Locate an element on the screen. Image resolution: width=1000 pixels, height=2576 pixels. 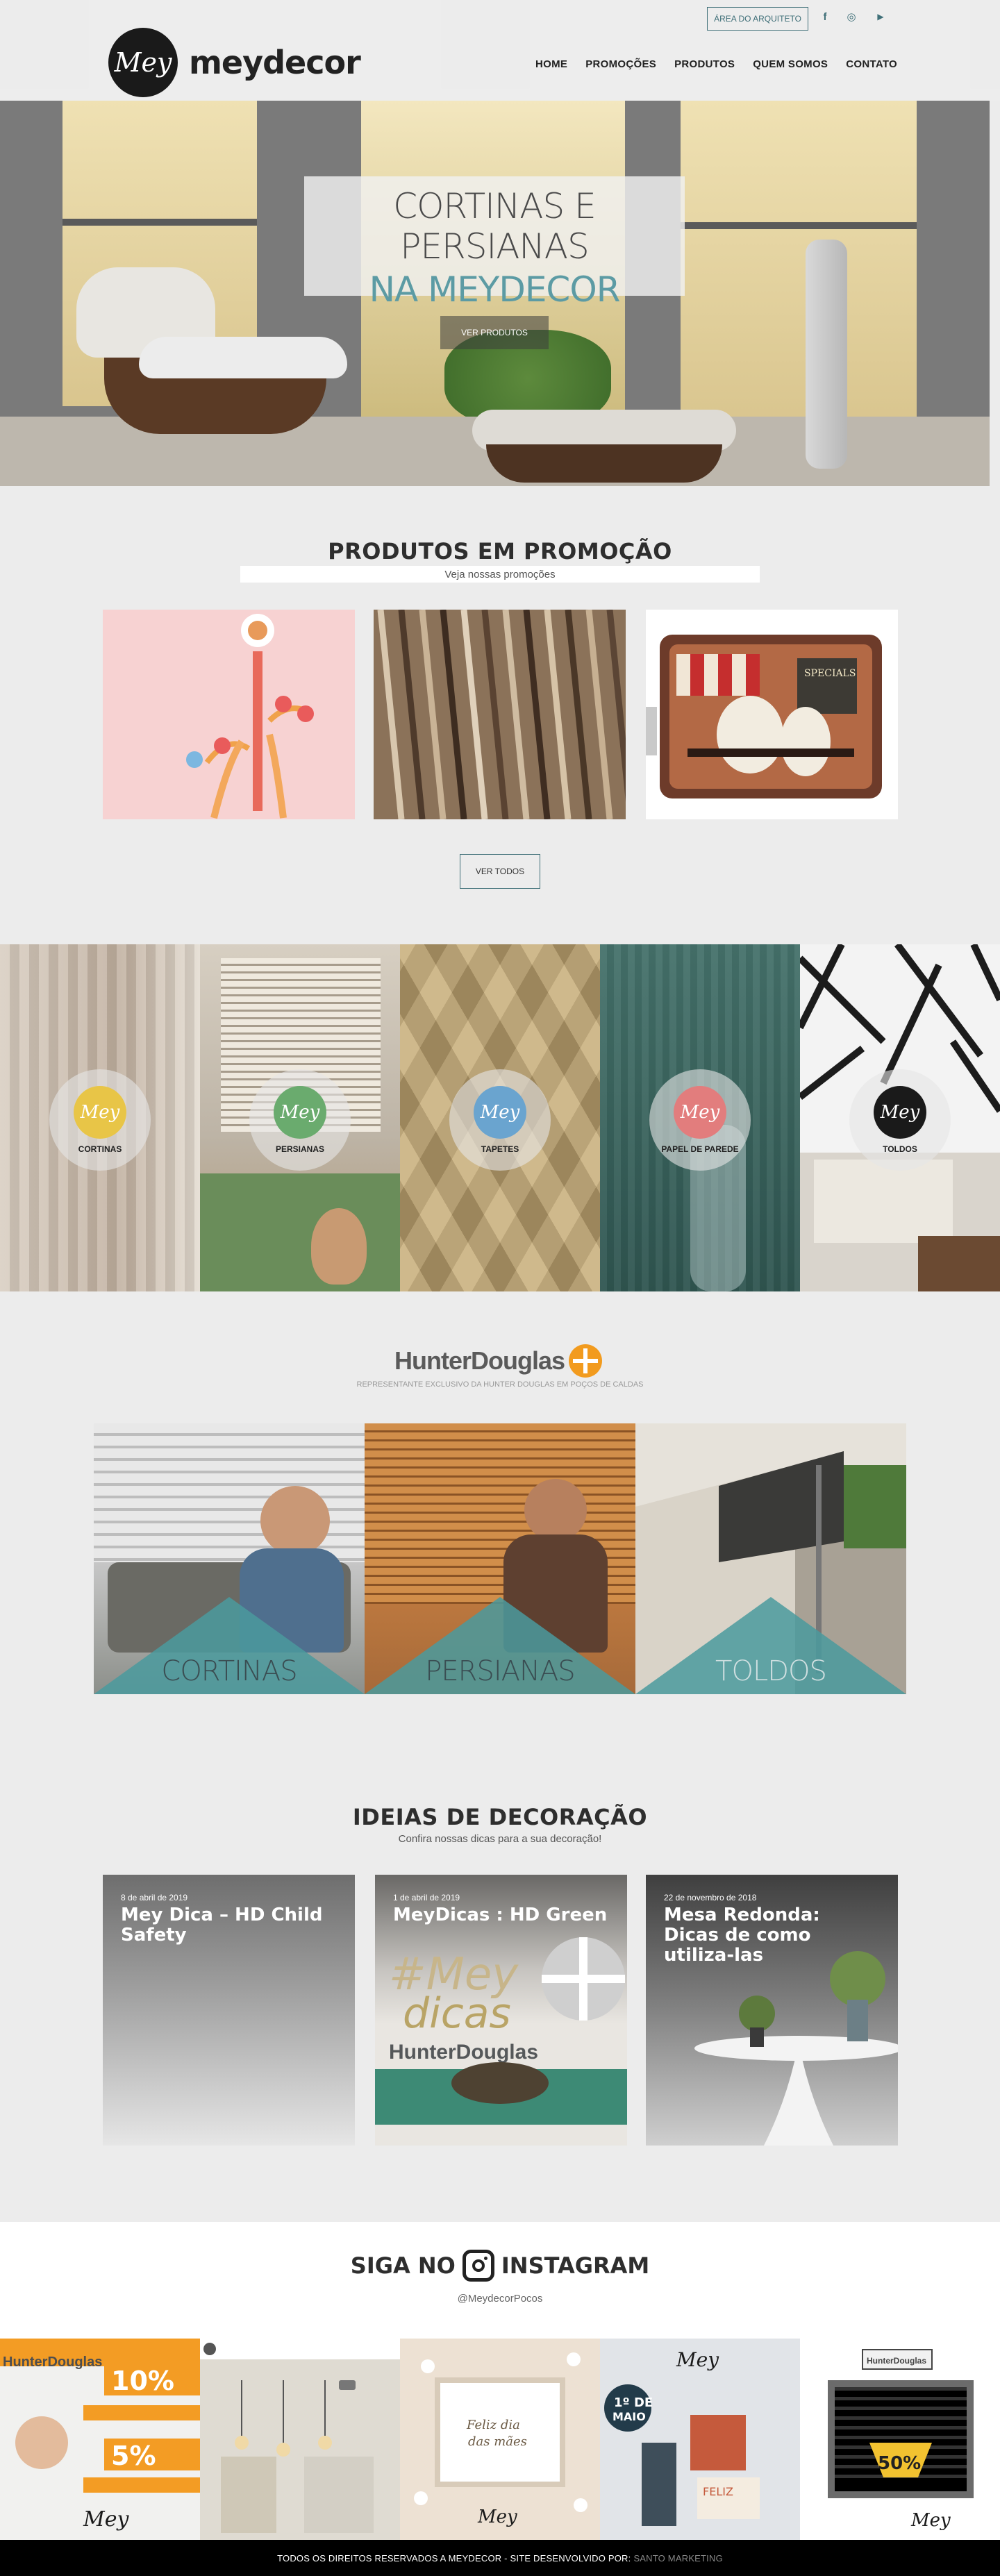
nav-home: HOME is located at coordinates (551, 64).